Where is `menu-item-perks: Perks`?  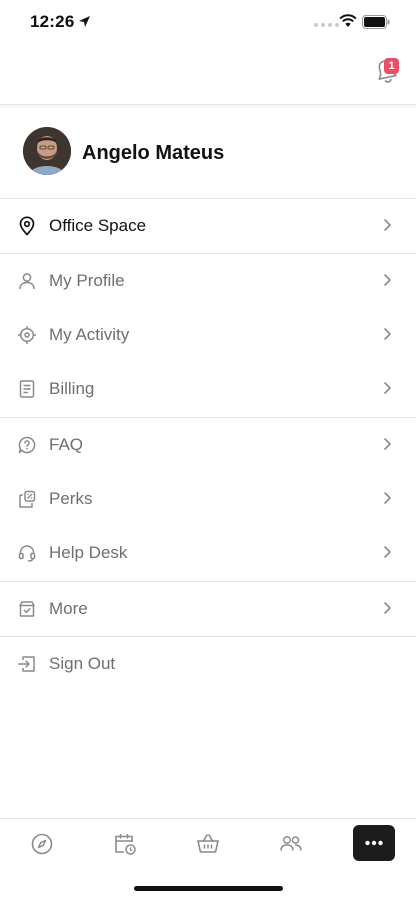
menu-item-perks: Perks is located at coordinates (208, 499).